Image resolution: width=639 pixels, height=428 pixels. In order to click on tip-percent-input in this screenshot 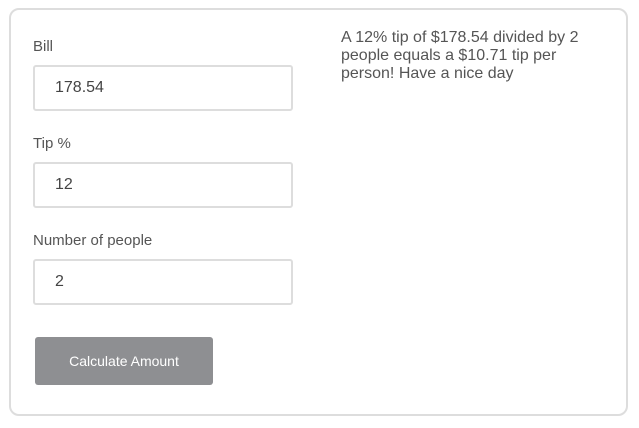, I will do `click(163, 185)`.